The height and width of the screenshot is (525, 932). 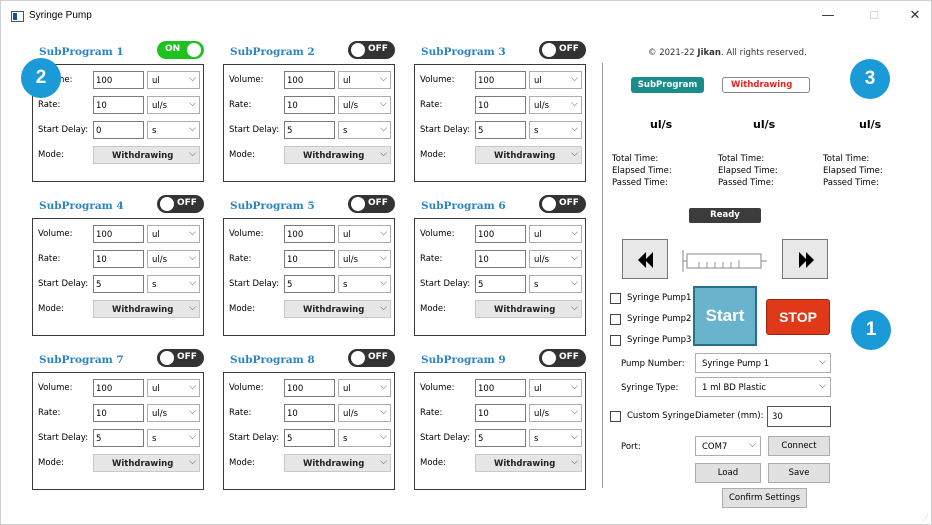 What do you see at coordinates (574, 387) in the screenshot?
I see `chevron-down-icon: ⌵` at bounding box center [574, 387].